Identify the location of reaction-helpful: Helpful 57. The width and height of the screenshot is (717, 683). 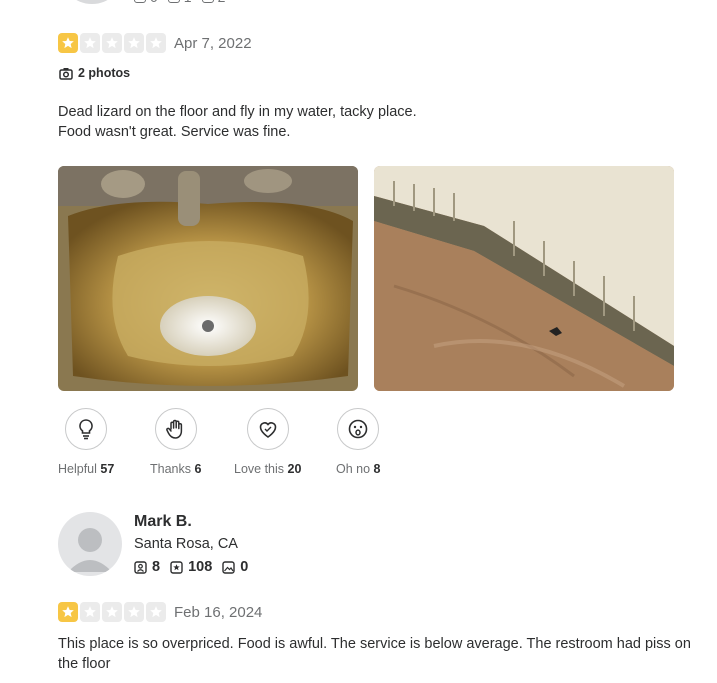
(86, 442).